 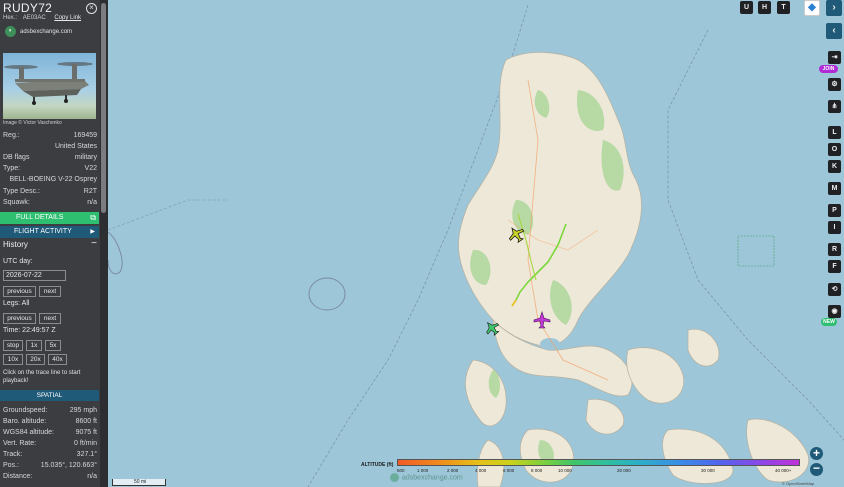 What do you see at coordinates (86, 454) in the screenshot?
I see `field-value: 327.1°` at bounding box center [86, 454].